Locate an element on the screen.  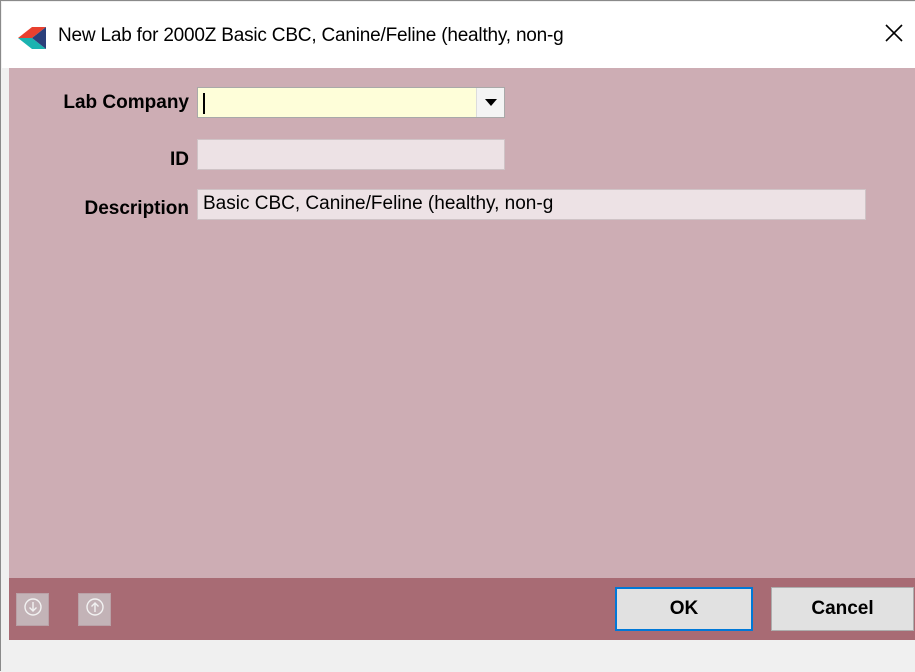
lab-company-label: Lab Company is located at coordinates (126, 102).